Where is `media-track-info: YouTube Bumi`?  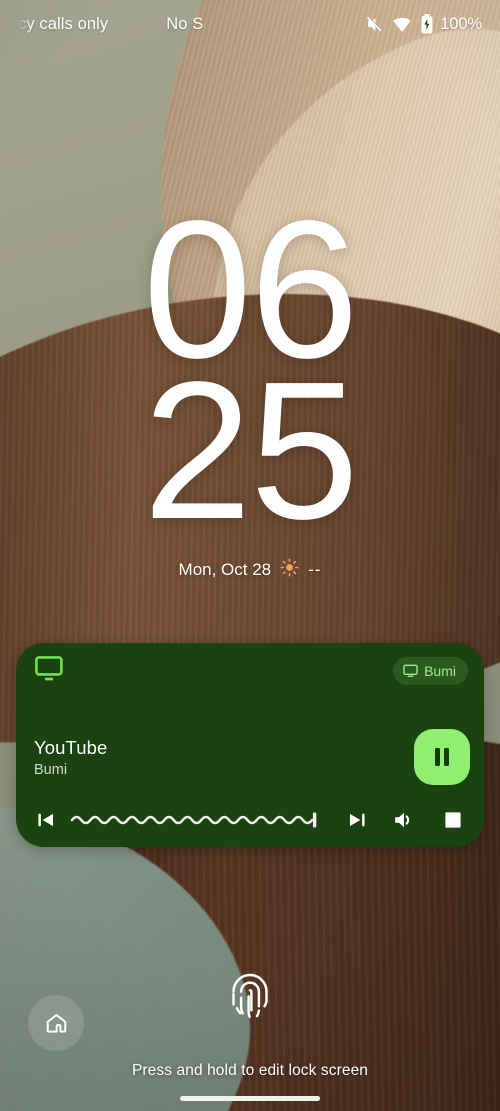 media-track-info: YouTube Bumi is located at coordinates (70, 757).